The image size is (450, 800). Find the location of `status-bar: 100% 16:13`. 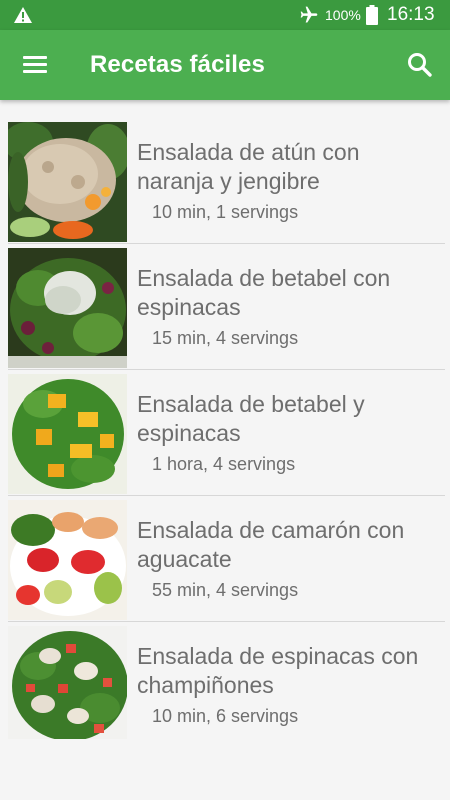

status-bar: 100% 16:13 is located at coordinates (225, 15).